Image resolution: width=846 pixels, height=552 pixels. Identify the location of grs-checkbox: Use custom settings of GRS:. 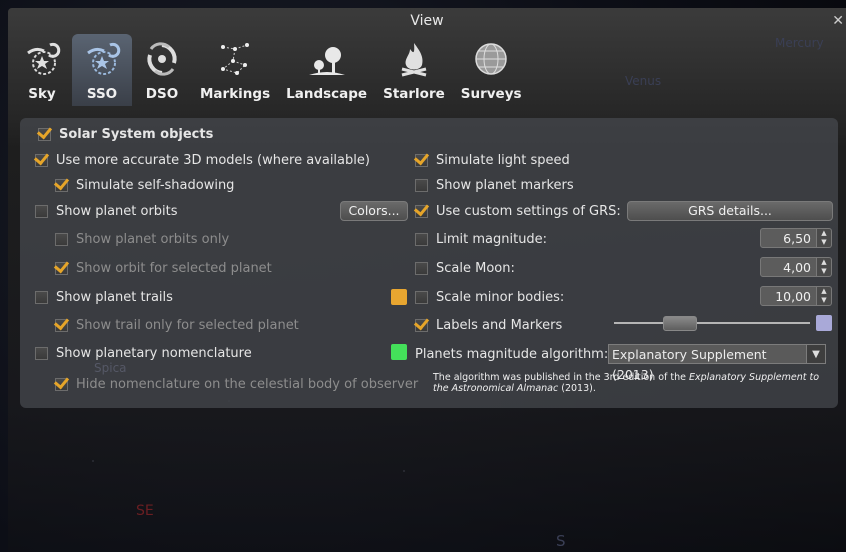
(518, 211).